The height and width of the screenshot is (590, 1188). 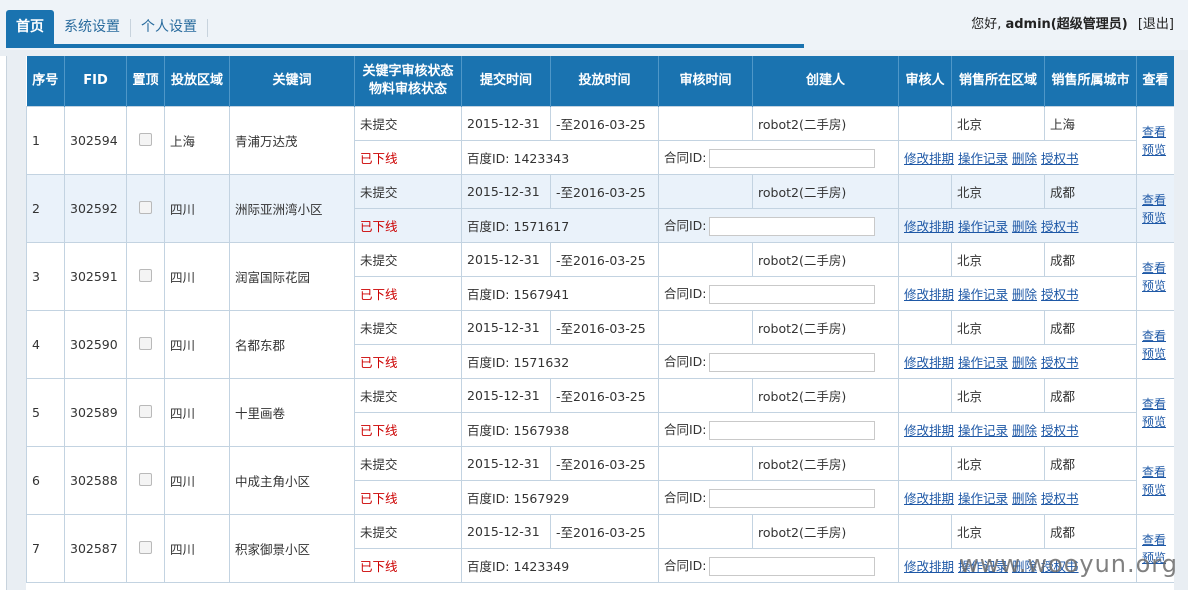 What do you see at coordinates (506, 81) in the screenshot?
I see `col-header-submit-time: 提交时间` at bounding box center [506, 81].